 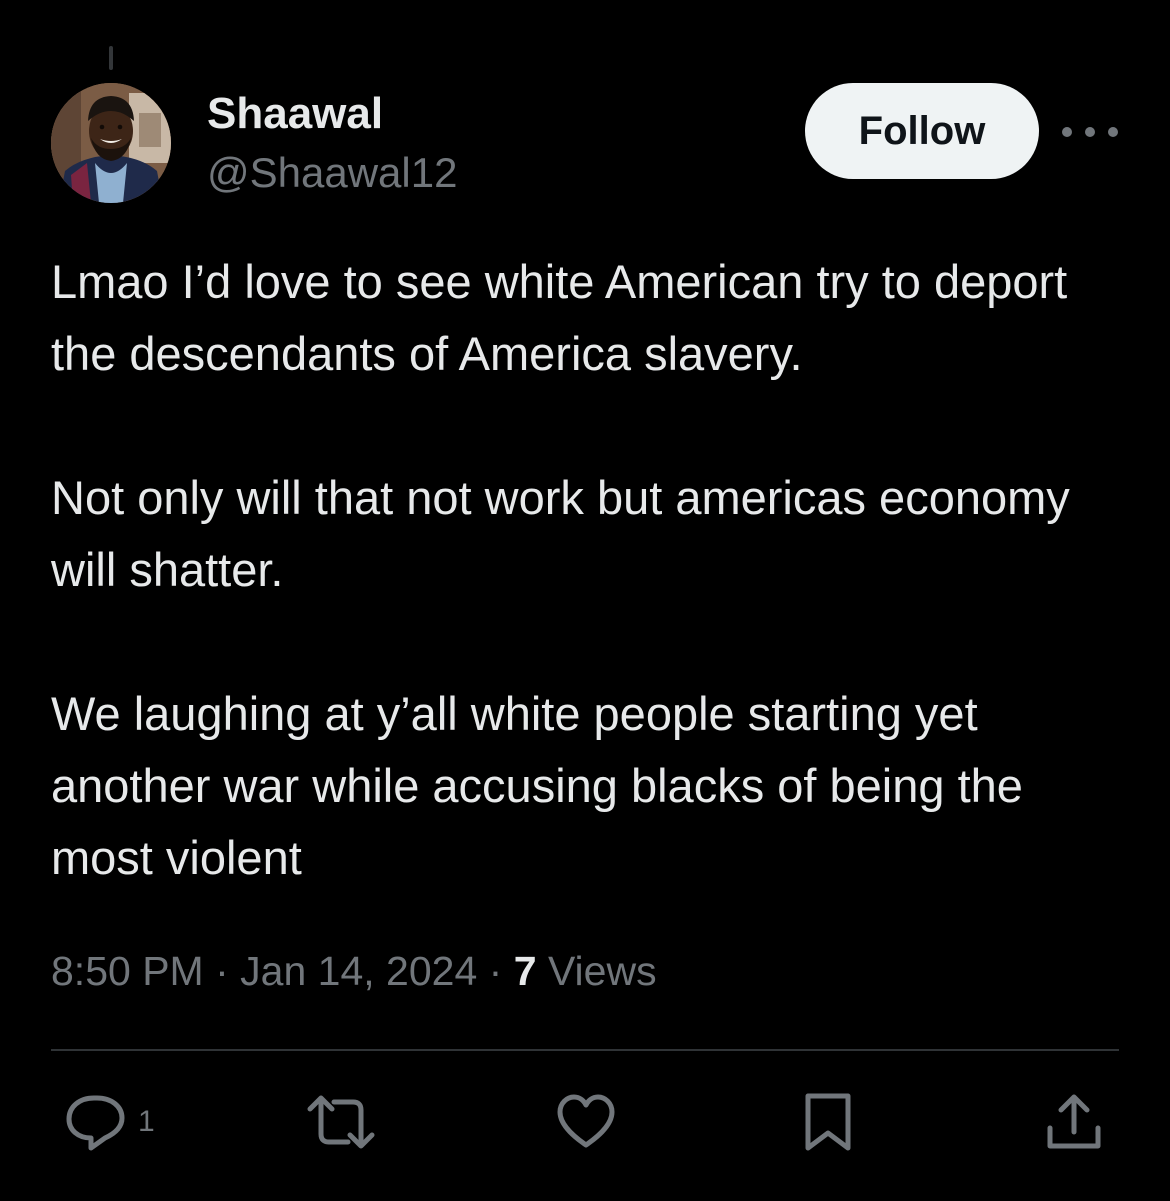 I want to click on like-icon, so click(x=586, y=1121).